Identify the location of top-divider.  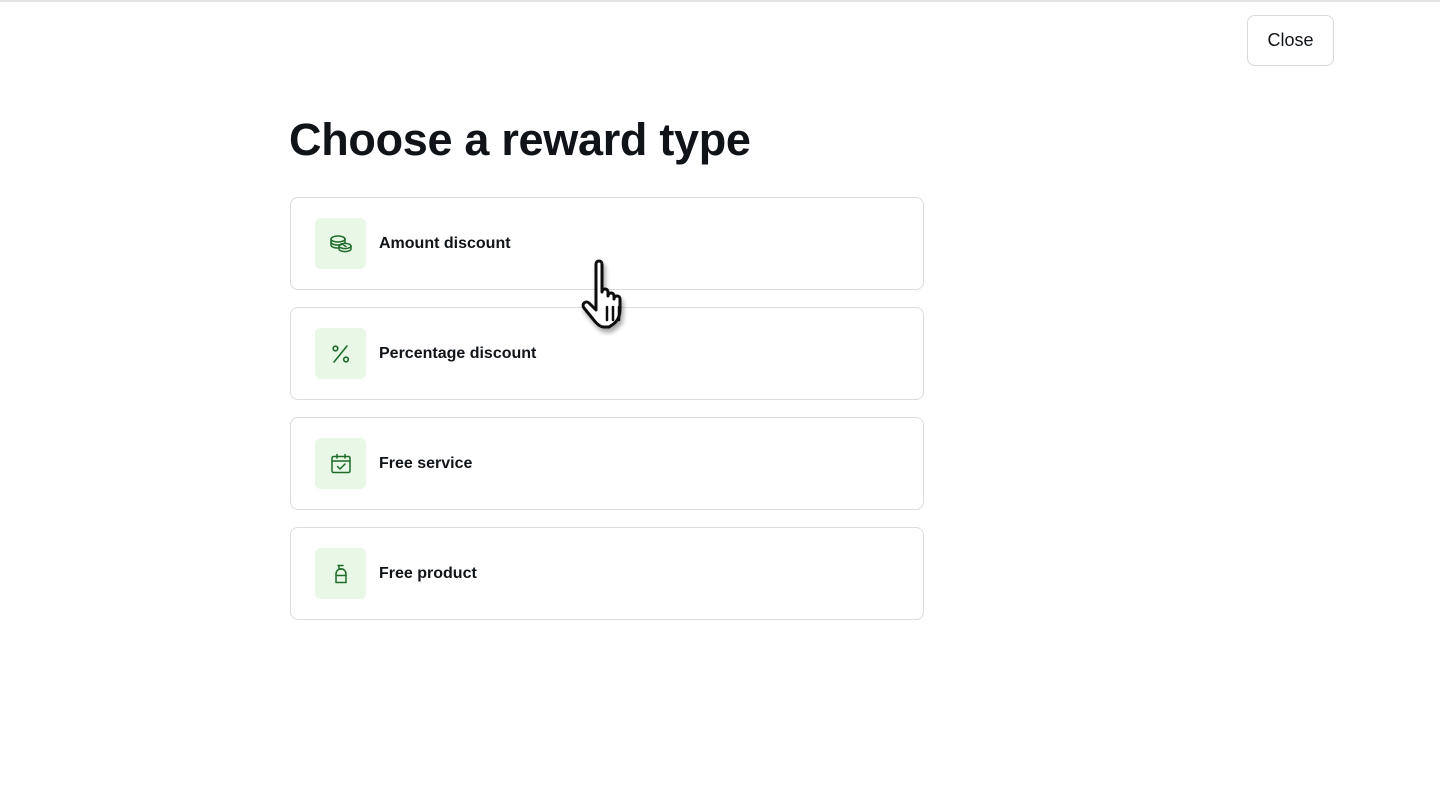
(720, 1).